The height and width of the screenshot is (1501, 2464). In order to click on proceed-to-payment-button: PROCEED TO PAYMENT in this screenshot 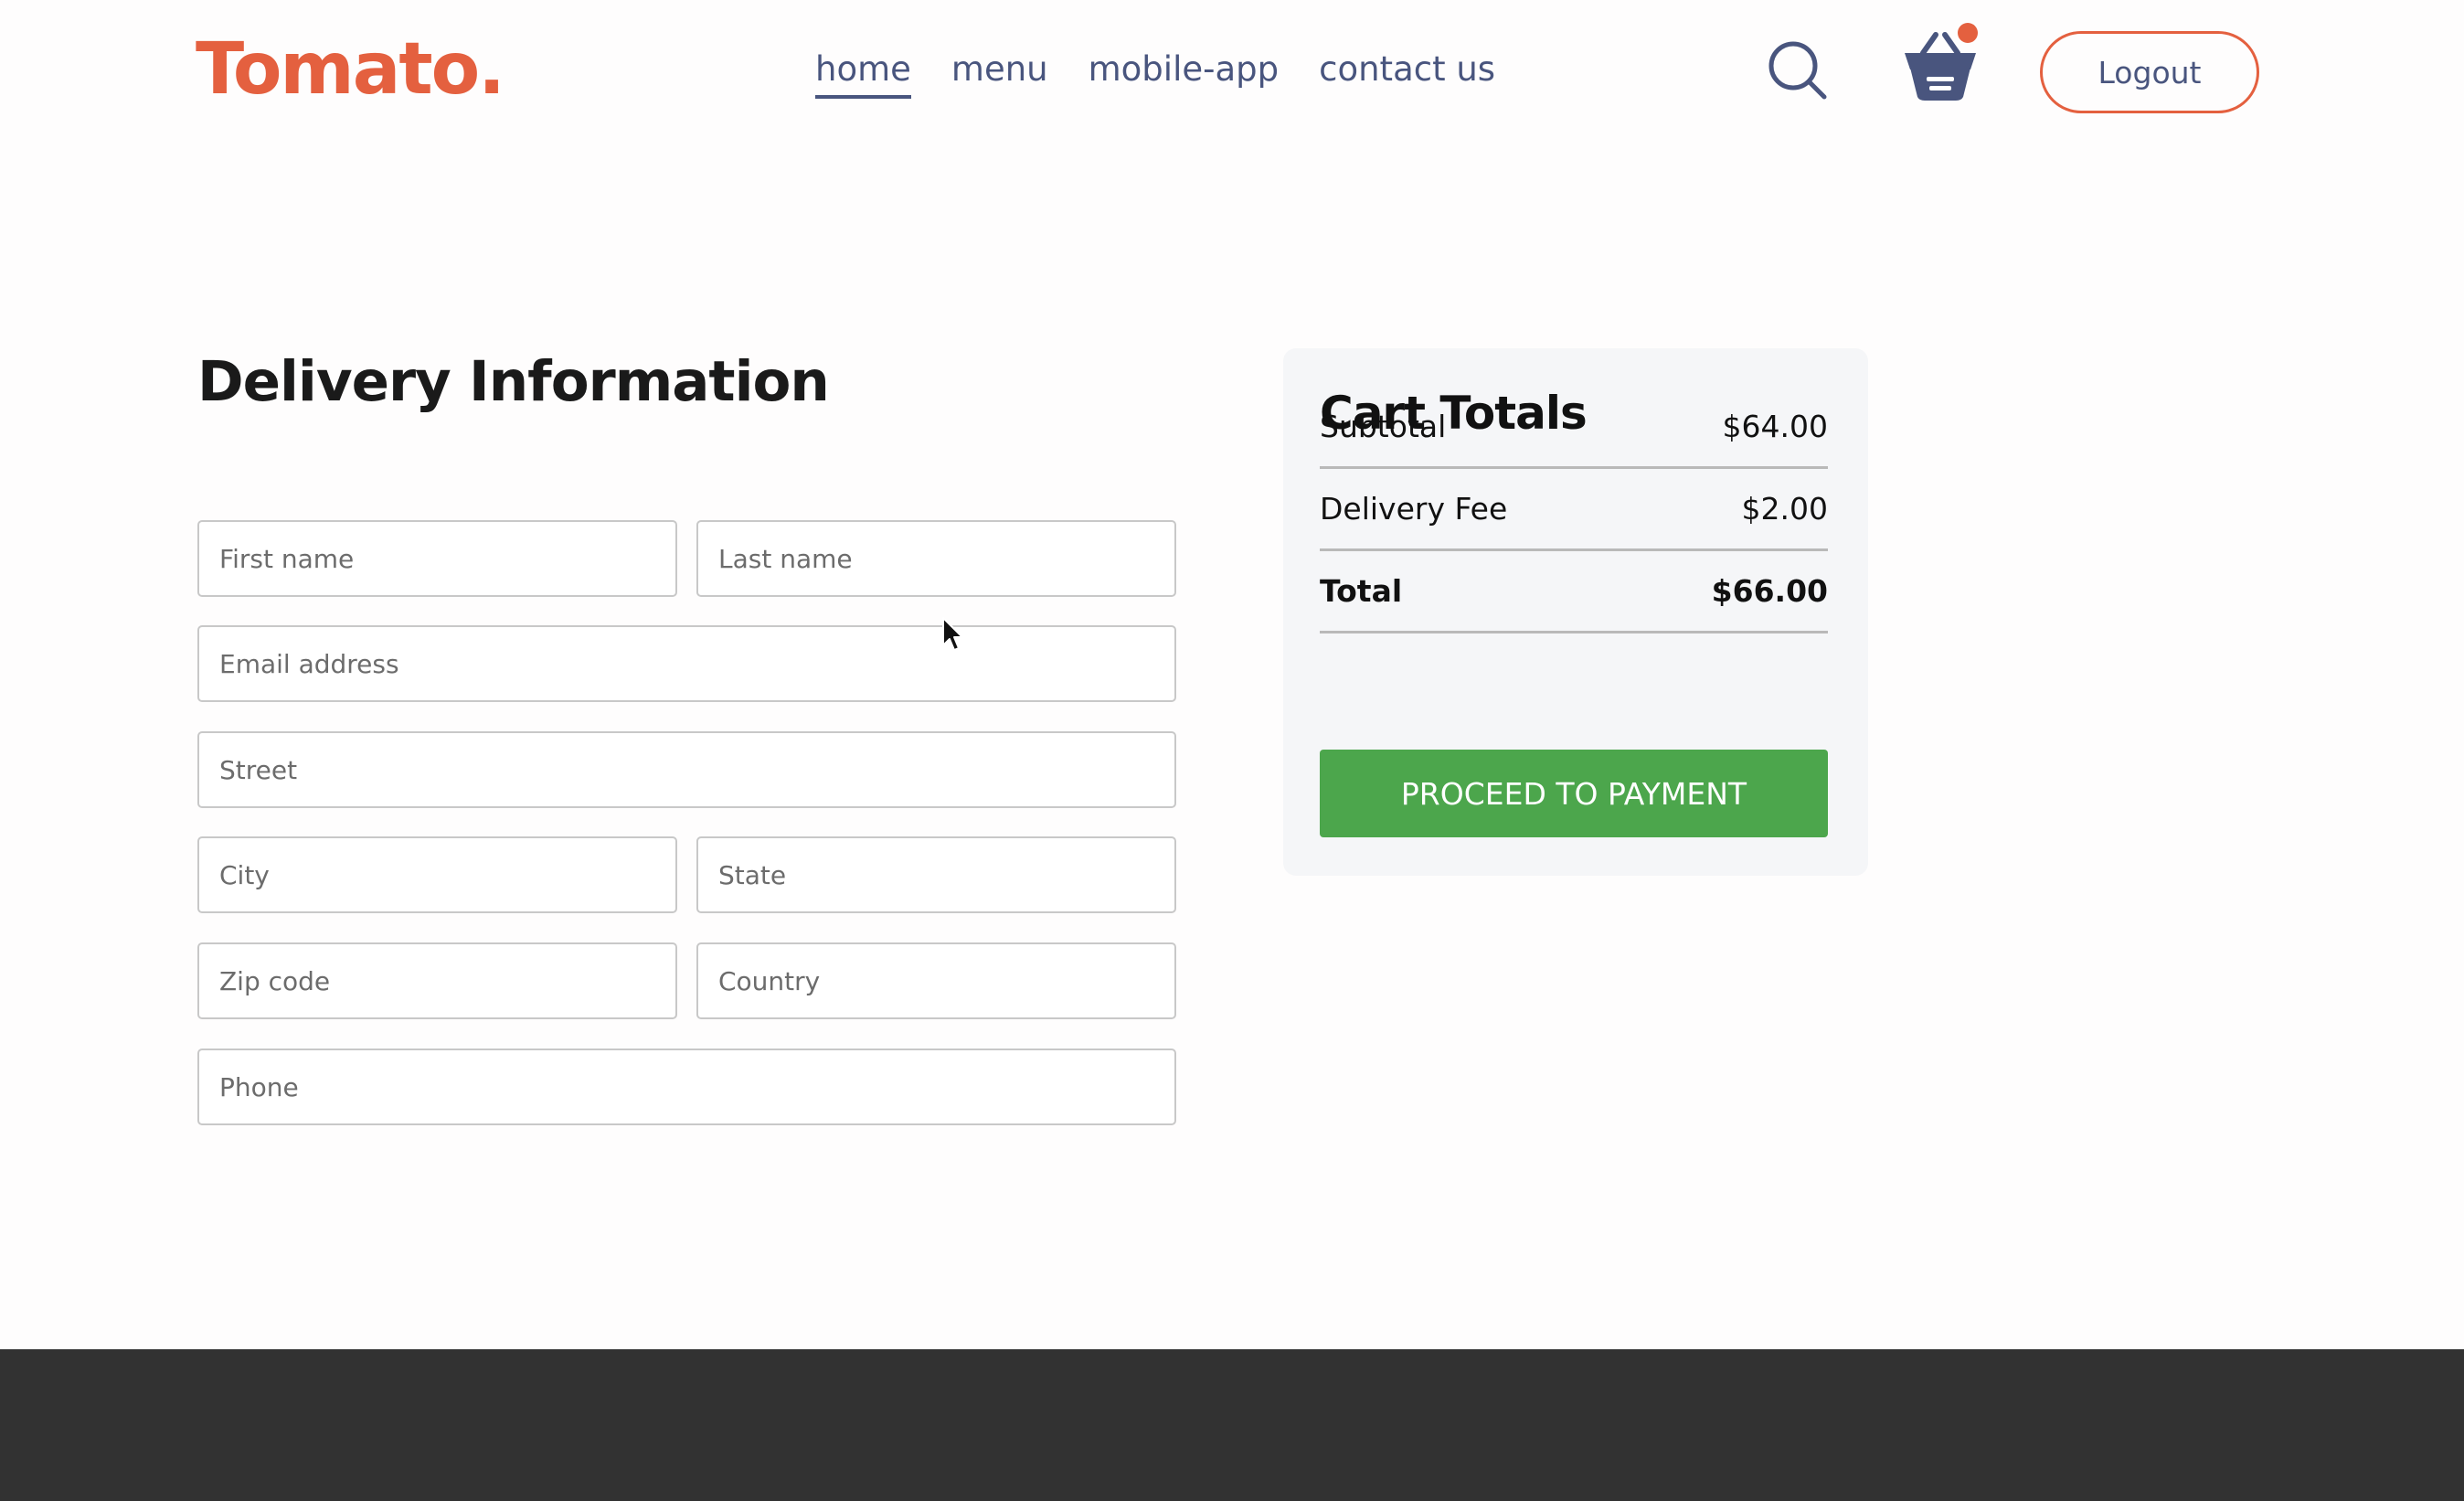, I will do `click(1574, 793)`.